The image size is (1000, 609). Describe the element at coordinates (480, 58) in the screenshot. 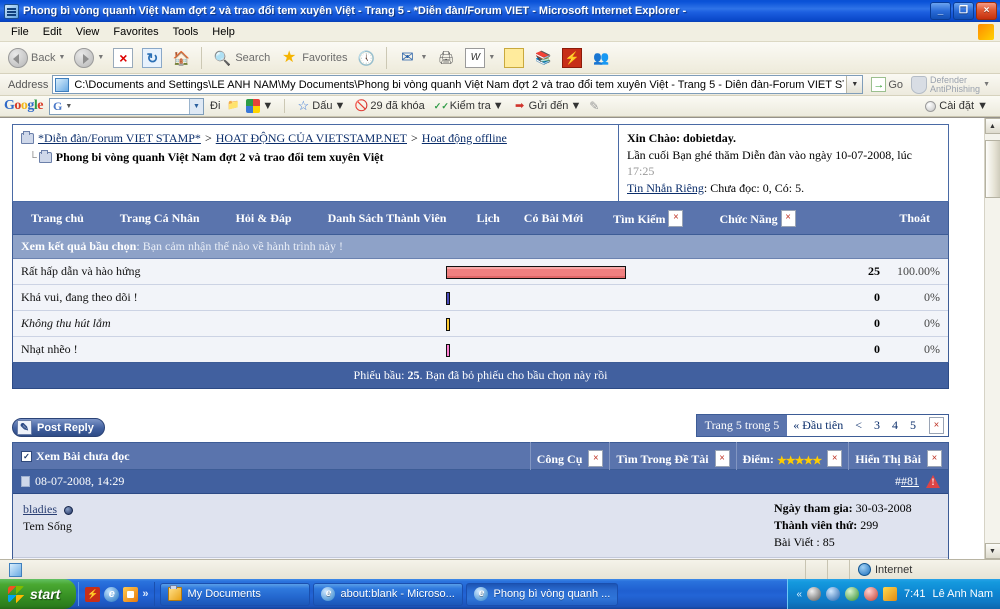

I see `edit-button: ▼` at that location.